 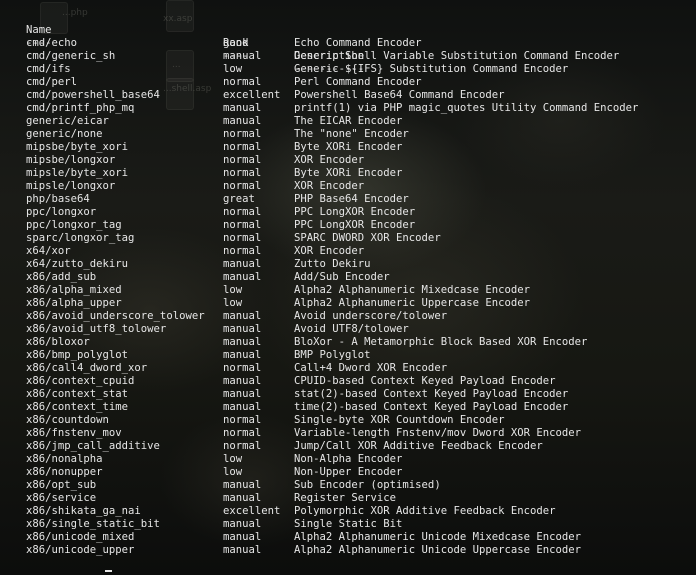 What do you see at coordinates (61, 212) in the screenshot?
I see `encoder-name: ppc/longxor` at bounding box center [61, 212].